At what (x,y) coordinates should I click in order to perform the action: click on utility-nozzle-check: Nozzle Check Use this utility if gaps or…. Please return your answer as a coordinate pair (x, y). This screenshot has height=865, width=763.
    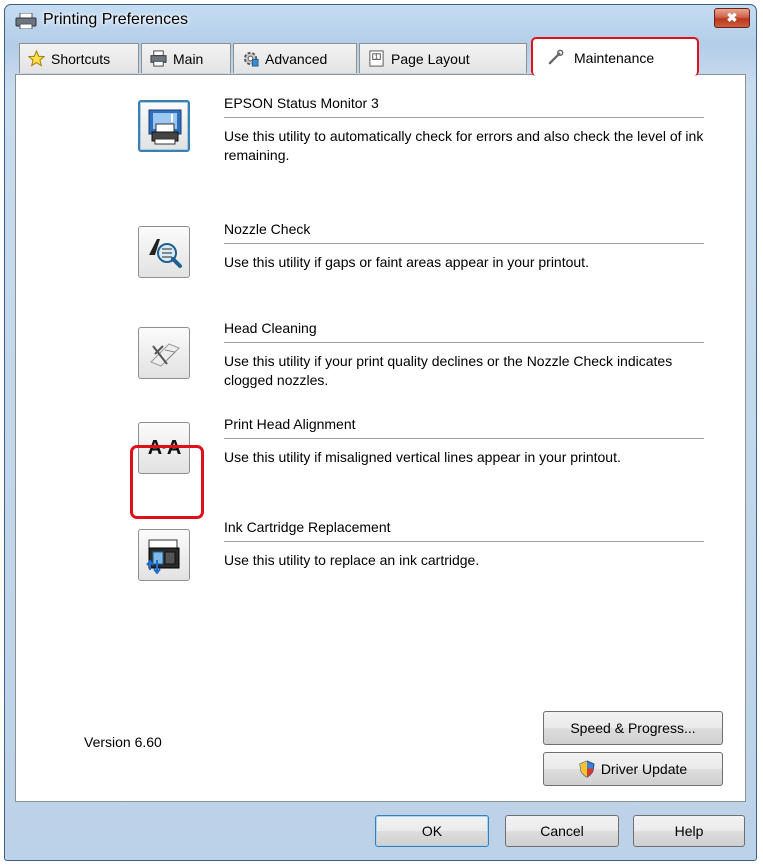
    Looking at the image, I should click on (380, 256).